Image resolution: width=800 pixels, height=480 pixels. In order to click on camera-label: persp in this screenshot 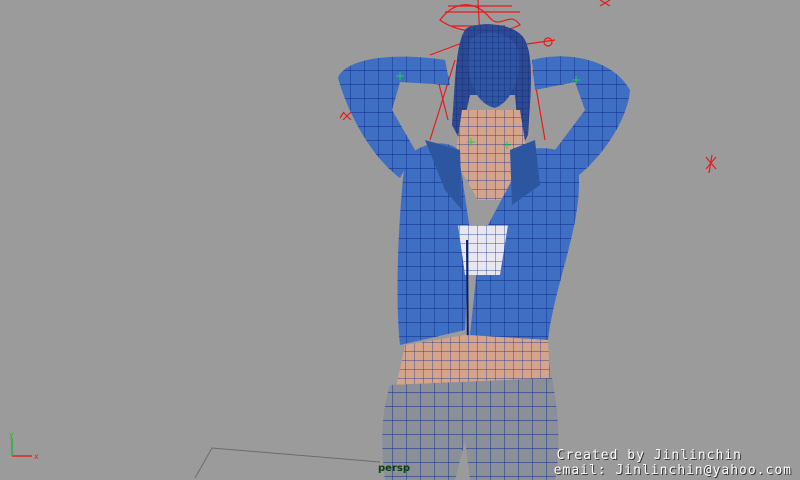, I will do `click(394, 468)`.